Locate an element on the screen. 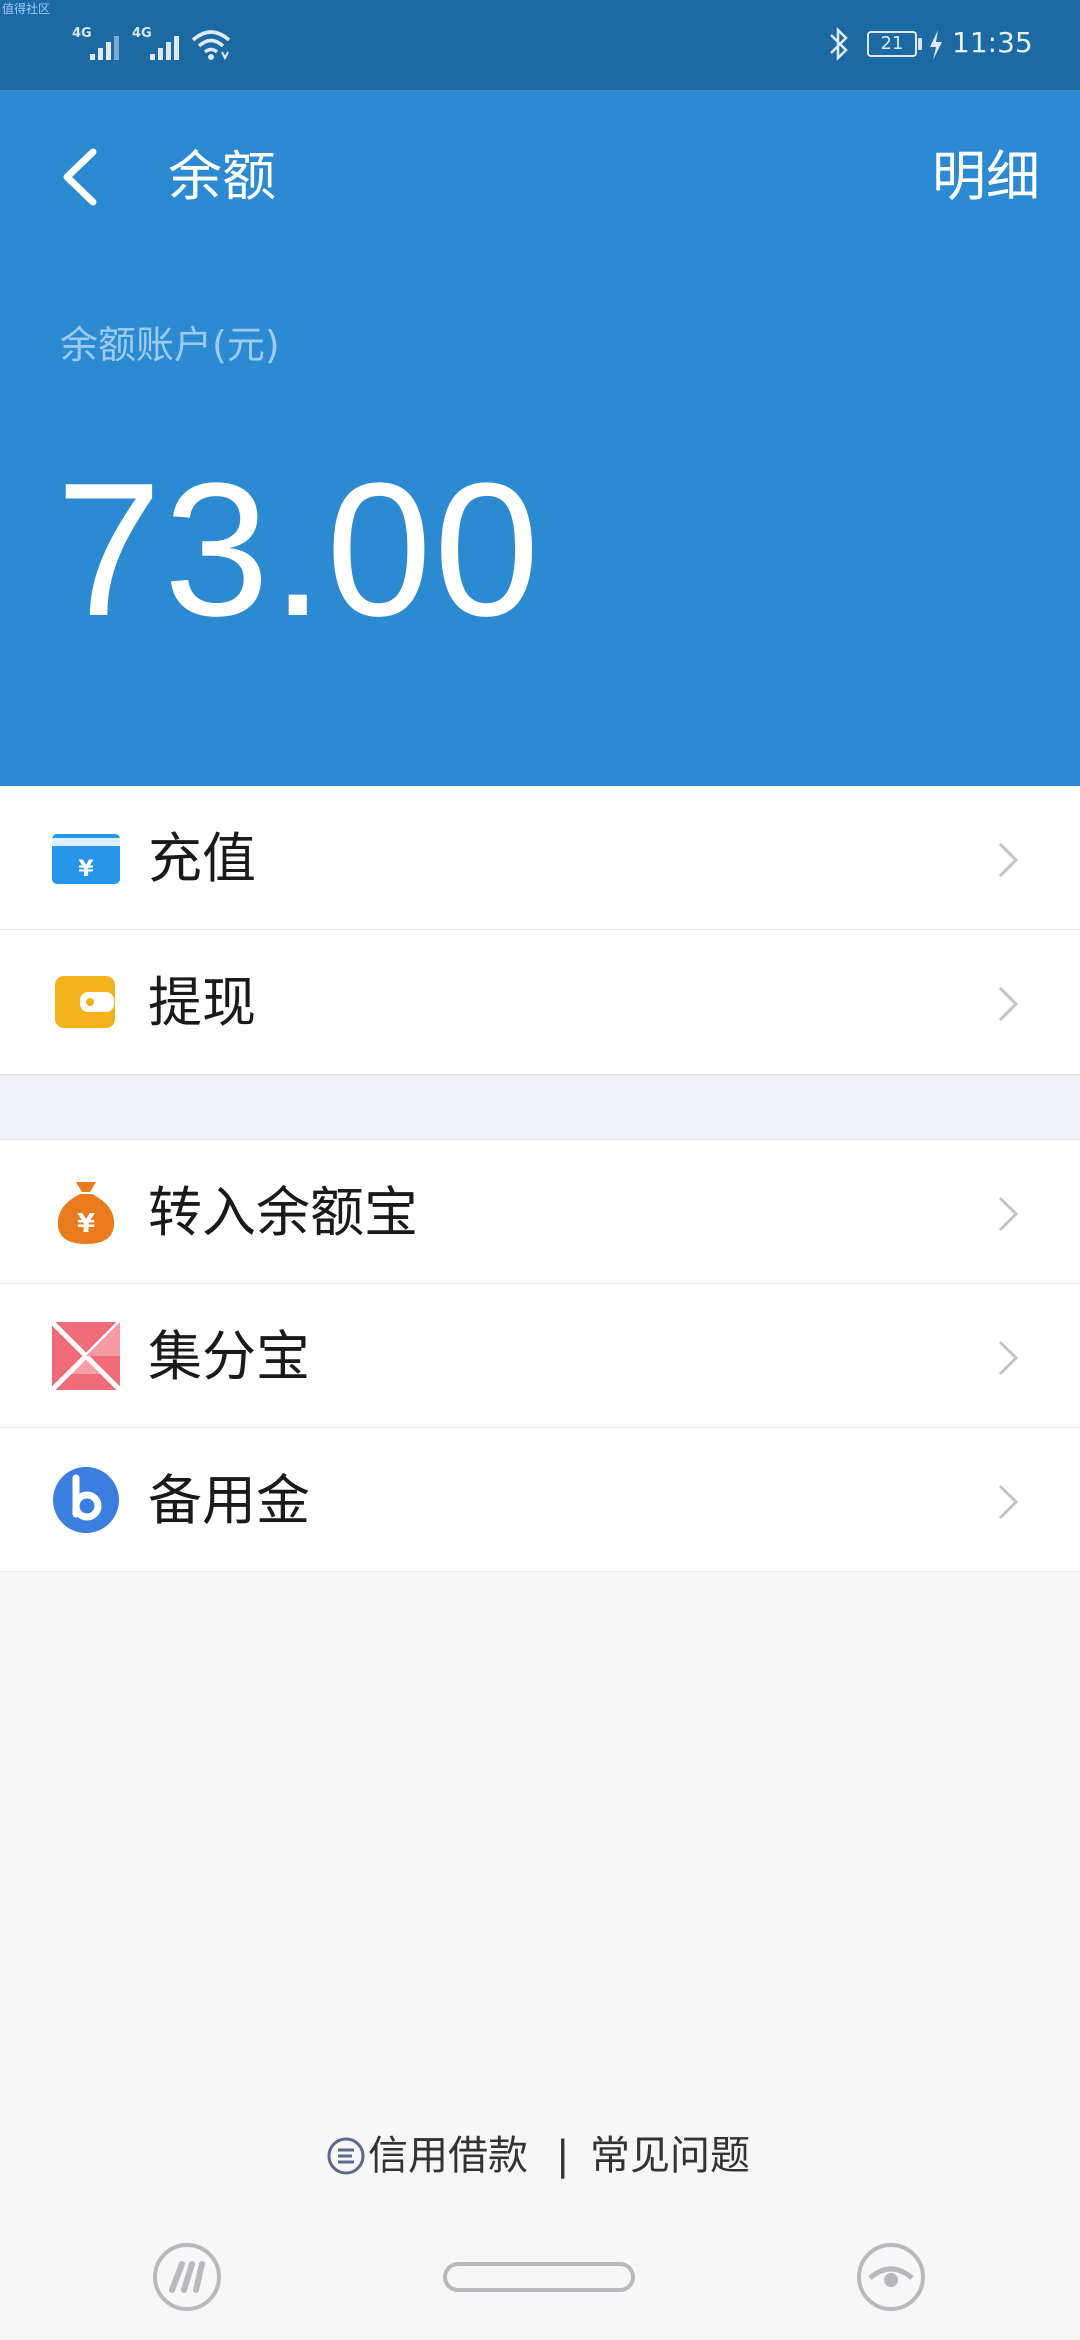 Image resolution: width=1080 pixels, height=2340 pixels. watermark: 值得社区 is located at coordinates (26, 9).